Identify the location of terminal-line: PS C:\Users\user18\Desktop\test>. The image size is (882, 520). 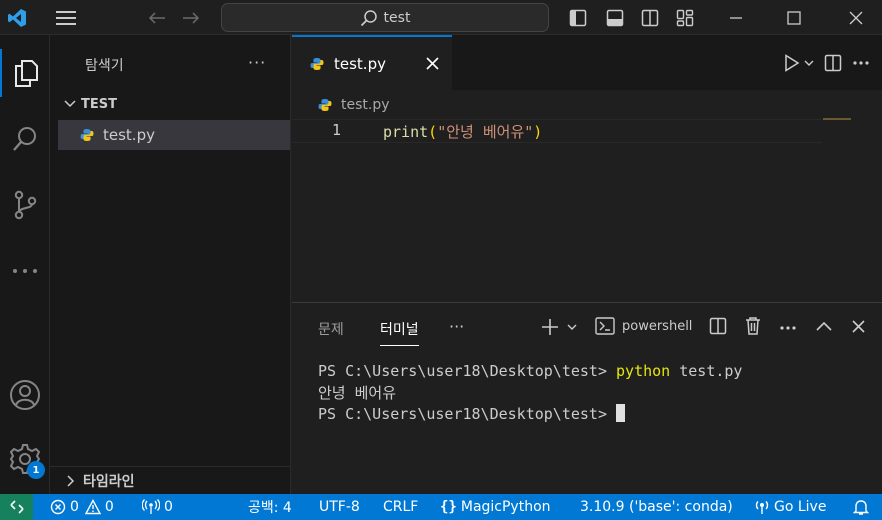
(530, 415).